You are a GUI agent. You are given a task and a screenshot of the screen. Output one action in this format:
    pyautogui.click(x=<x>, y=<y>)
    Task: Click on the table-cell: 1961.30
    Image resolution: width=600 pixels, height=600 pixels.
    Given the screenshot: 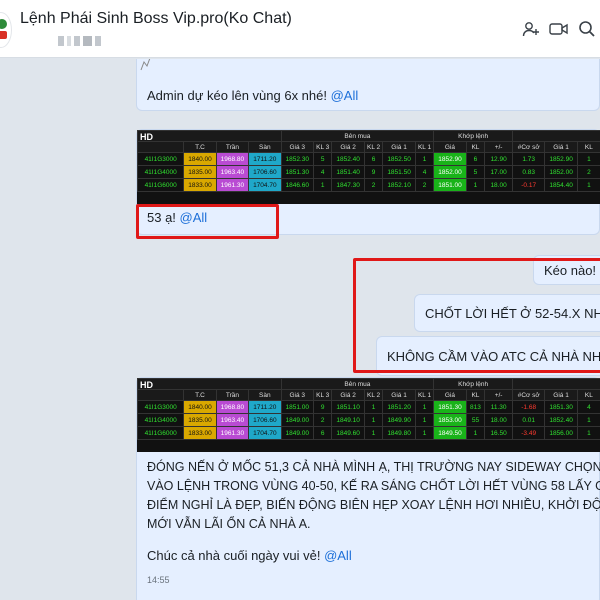 What is the action you would take?
    pyautogui.click(x=232, y=433)
    